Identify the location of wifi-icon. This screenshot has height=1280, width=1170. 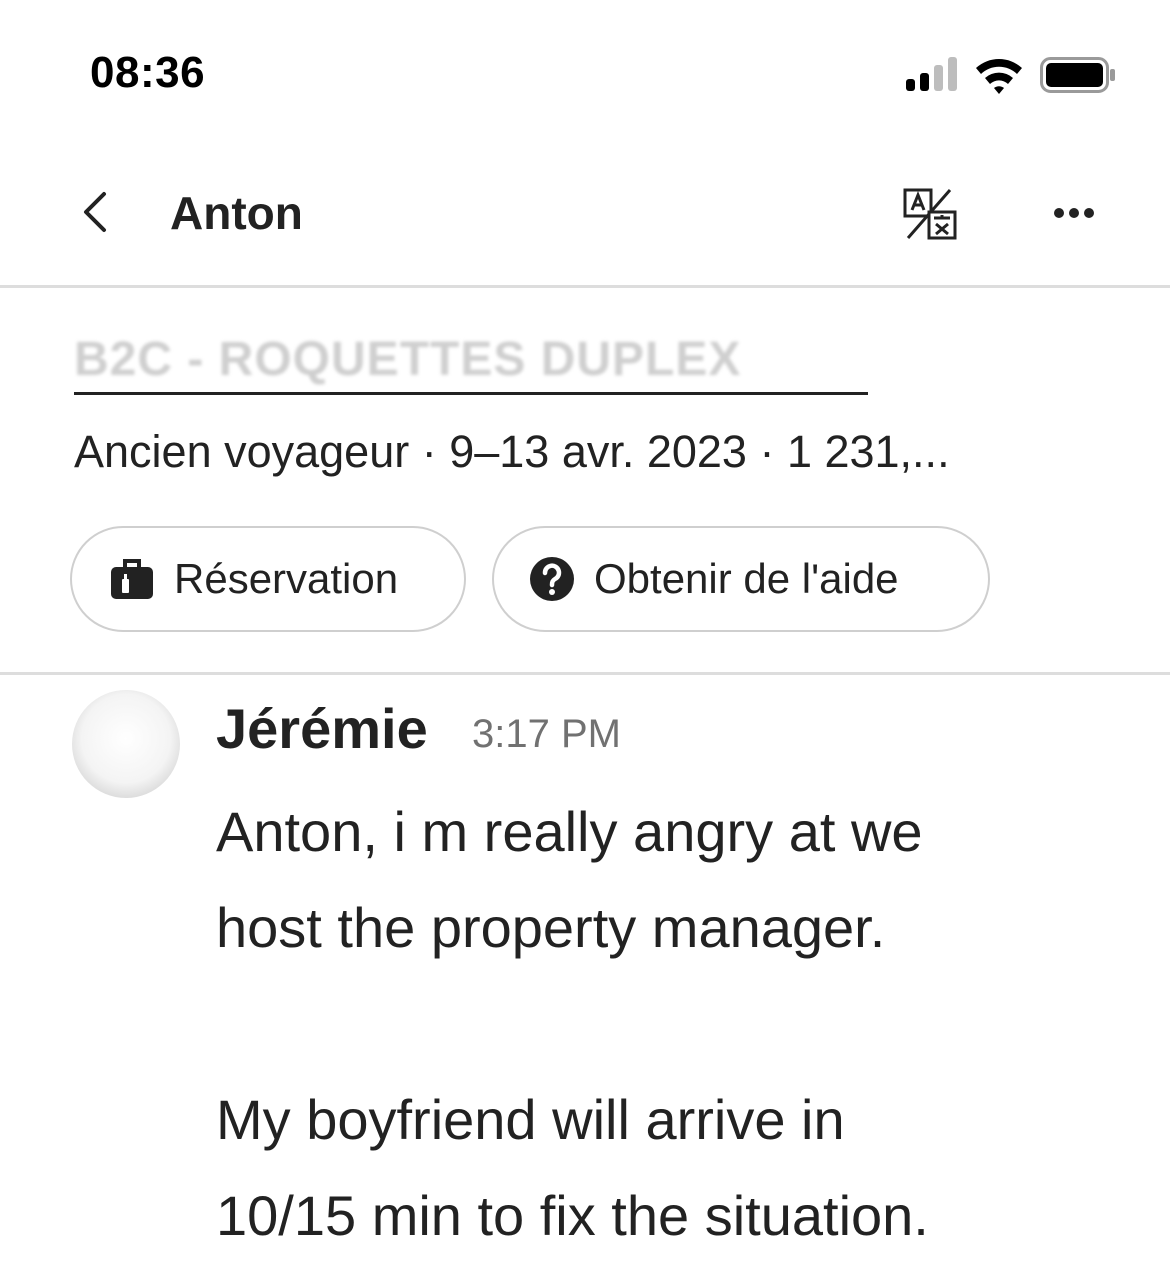
(999, 76).